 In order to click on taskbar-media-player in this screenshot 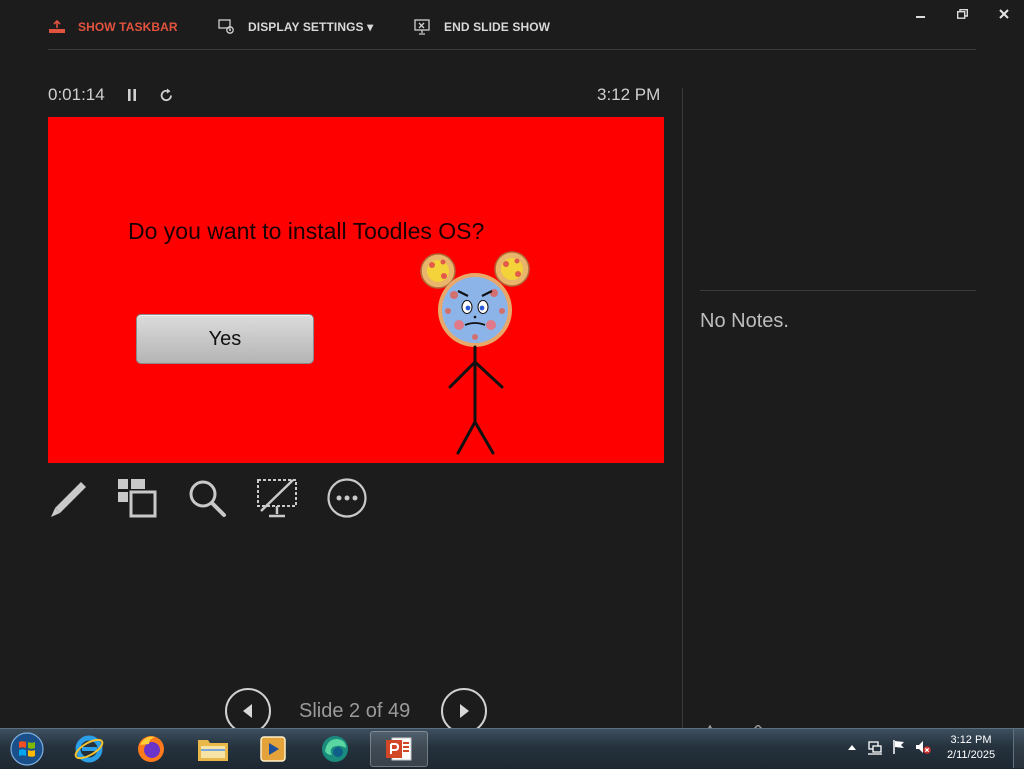, I will do `click(273, 749)`.